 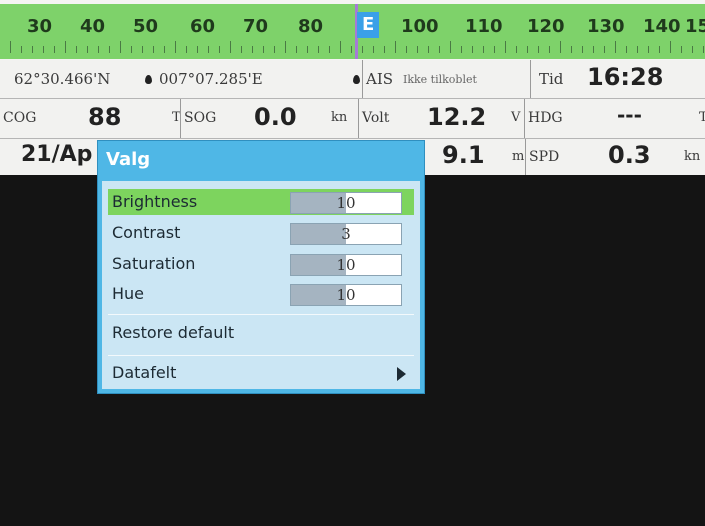 I want to click on position-field: 62°30.466'N 007°07.285'E, so click(x=181, y=79).